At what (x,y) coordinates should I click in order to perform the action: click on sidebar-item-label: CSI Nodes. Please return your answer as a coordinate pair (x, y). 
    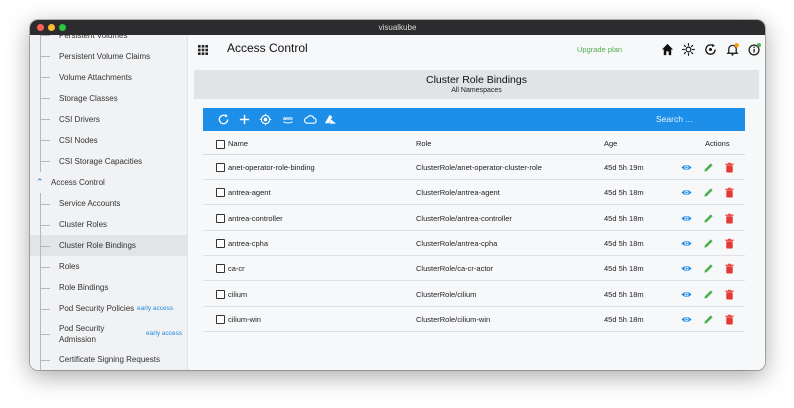
    Looking at the image, I should click on (78, 140).